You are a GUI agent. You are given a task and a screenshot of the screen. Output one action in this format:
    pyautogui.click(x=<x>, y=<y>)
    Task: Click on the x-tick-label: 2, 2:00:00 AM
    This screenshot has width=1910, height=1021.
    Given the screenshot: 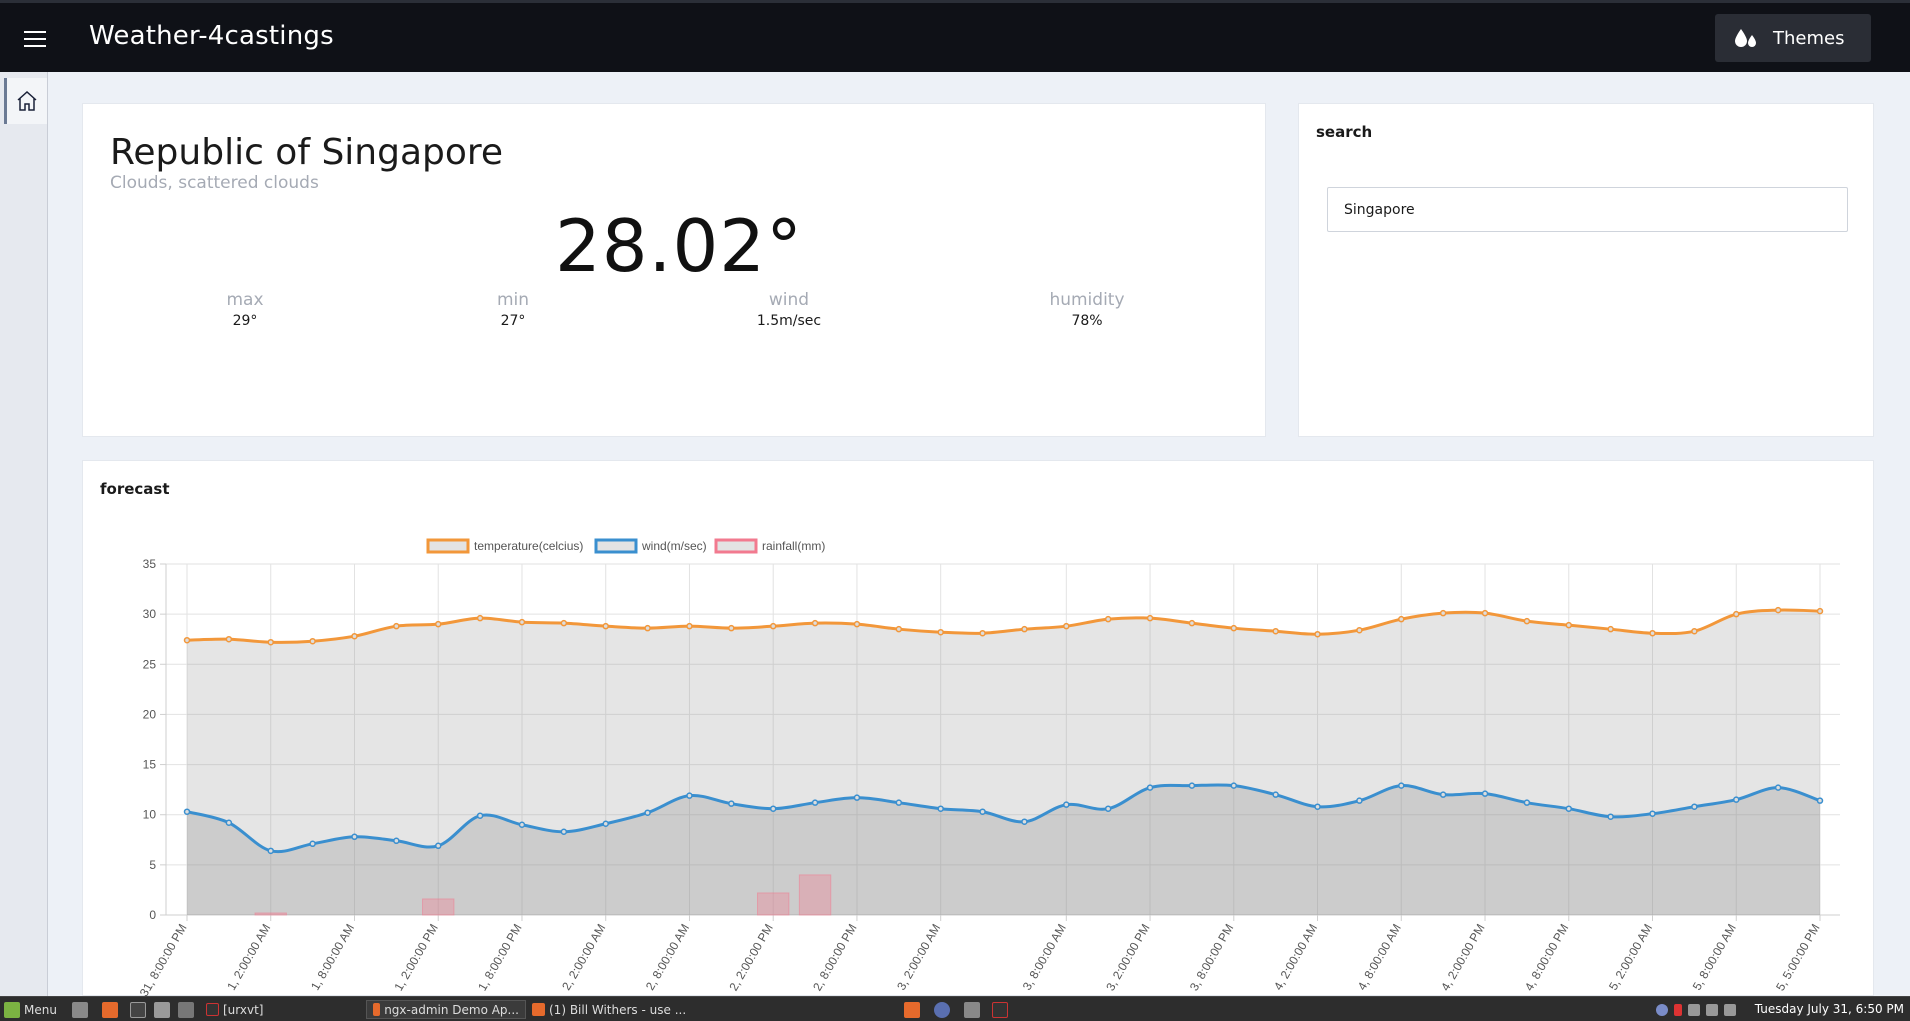 What is the action you would take?
    pyautogui.click(x=583, y=957)
    